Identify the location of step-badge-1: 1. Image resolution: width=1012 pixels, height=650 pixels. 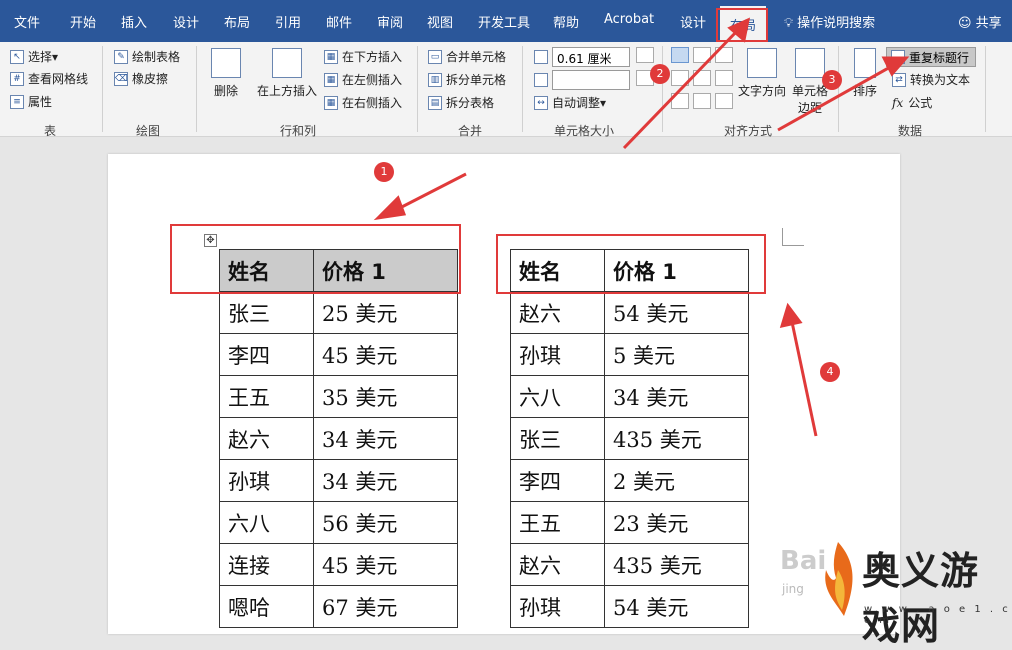
(384, 172).